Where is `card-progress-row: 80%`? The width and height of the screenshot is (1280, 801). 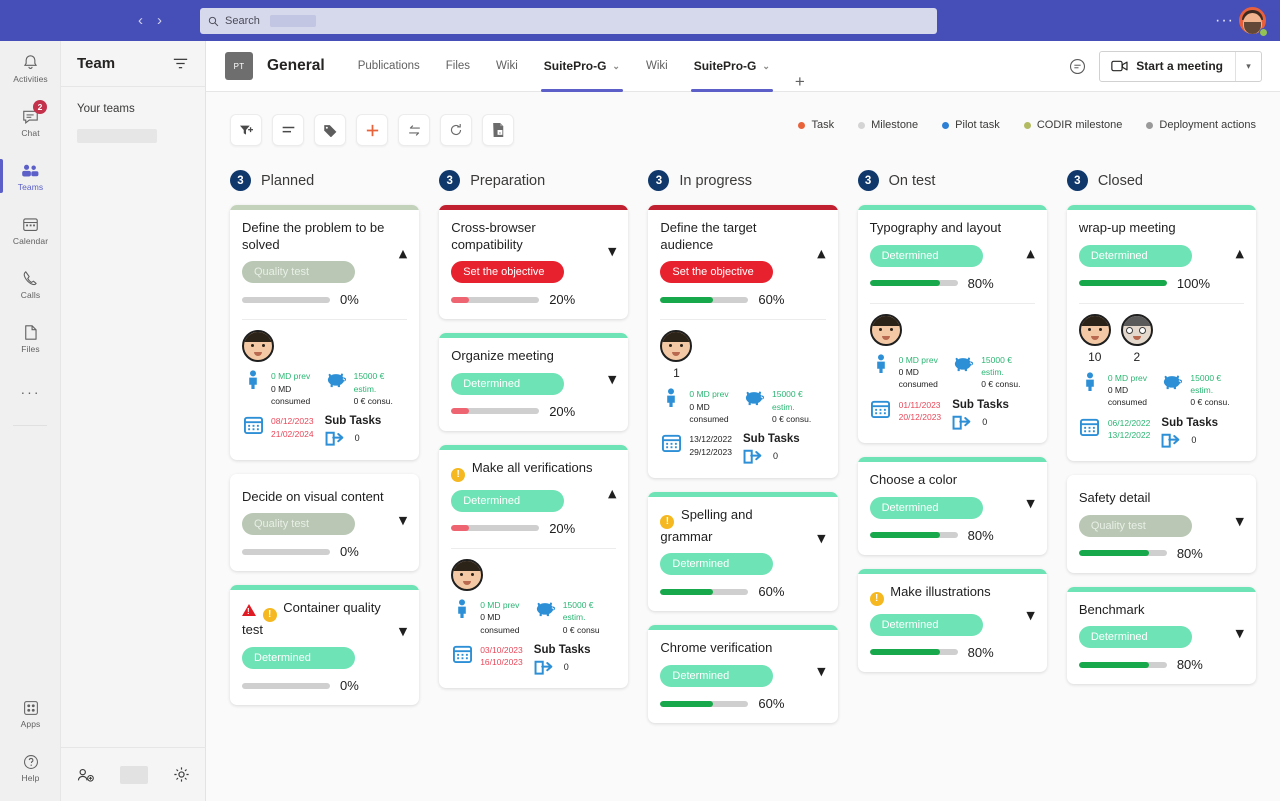
card-progress-row: 80% is located at coordinates (1161, 664).